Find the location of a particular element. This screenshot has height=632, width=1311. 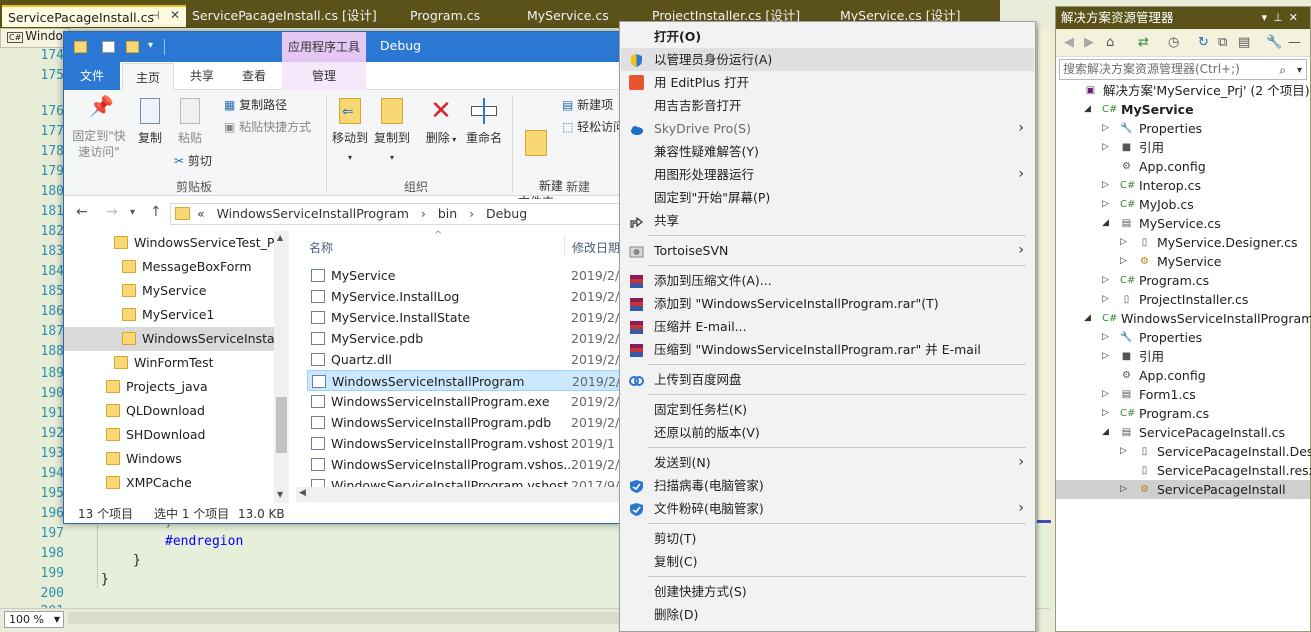

context-menu-item: 以管理员身份运行(A) is located at coordinates (827, 59).